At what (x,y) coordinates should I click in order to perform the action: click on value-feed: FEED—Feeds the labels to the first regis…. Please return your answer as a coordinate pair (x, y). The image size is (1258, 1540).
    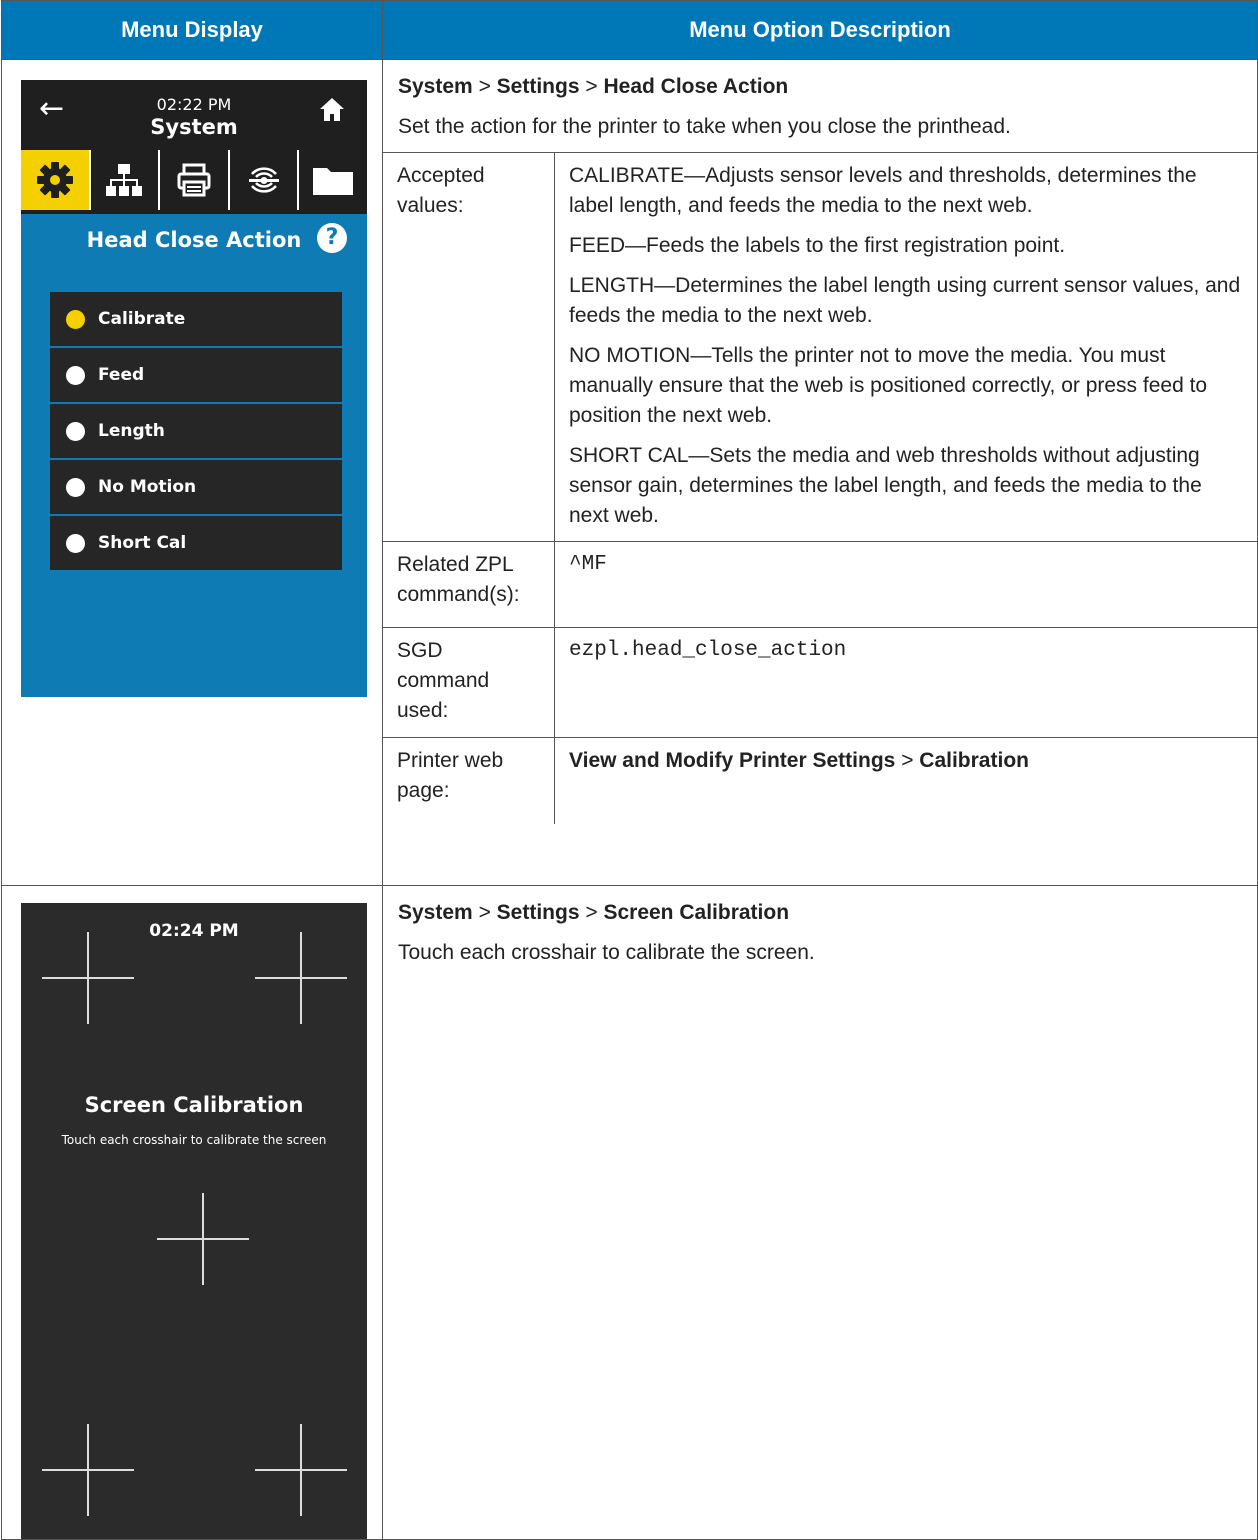
    Looking at the image, I should click on (817, 245).